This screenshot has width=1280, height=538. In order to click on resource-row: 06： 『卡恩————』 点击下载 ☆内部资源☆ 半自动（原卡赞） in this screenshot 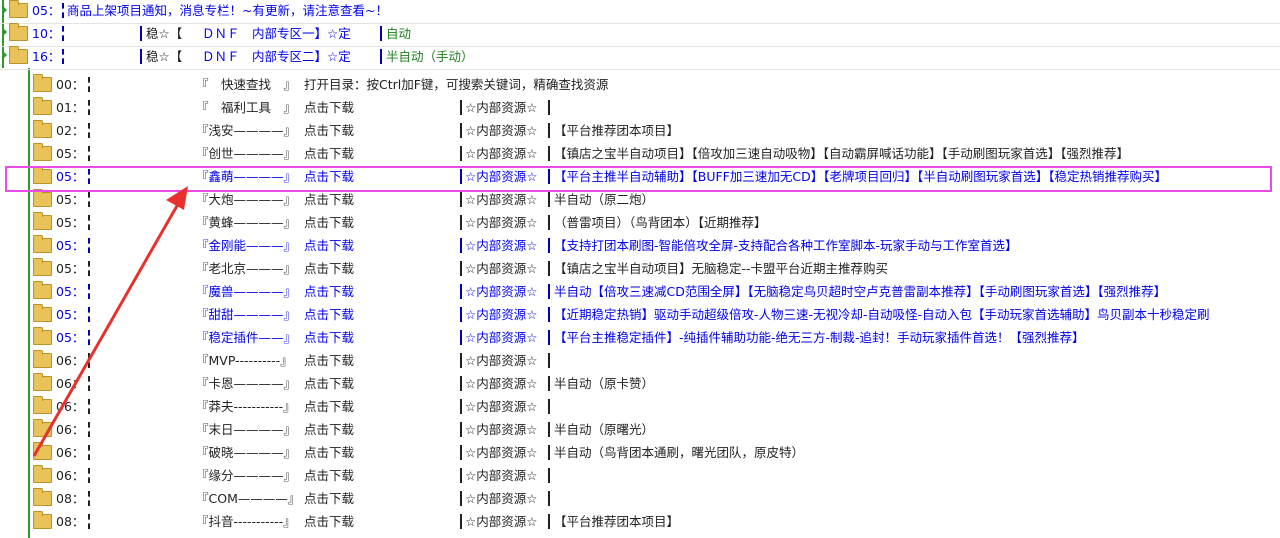, I will do `click(640, 384)`.